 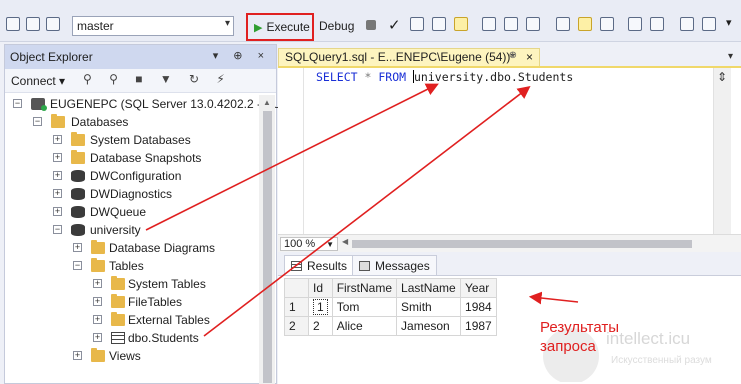 What do you see at coordinates (585, 24) in the screenshot?
I see `results-grid-icon` at bounding box center [585, 24].